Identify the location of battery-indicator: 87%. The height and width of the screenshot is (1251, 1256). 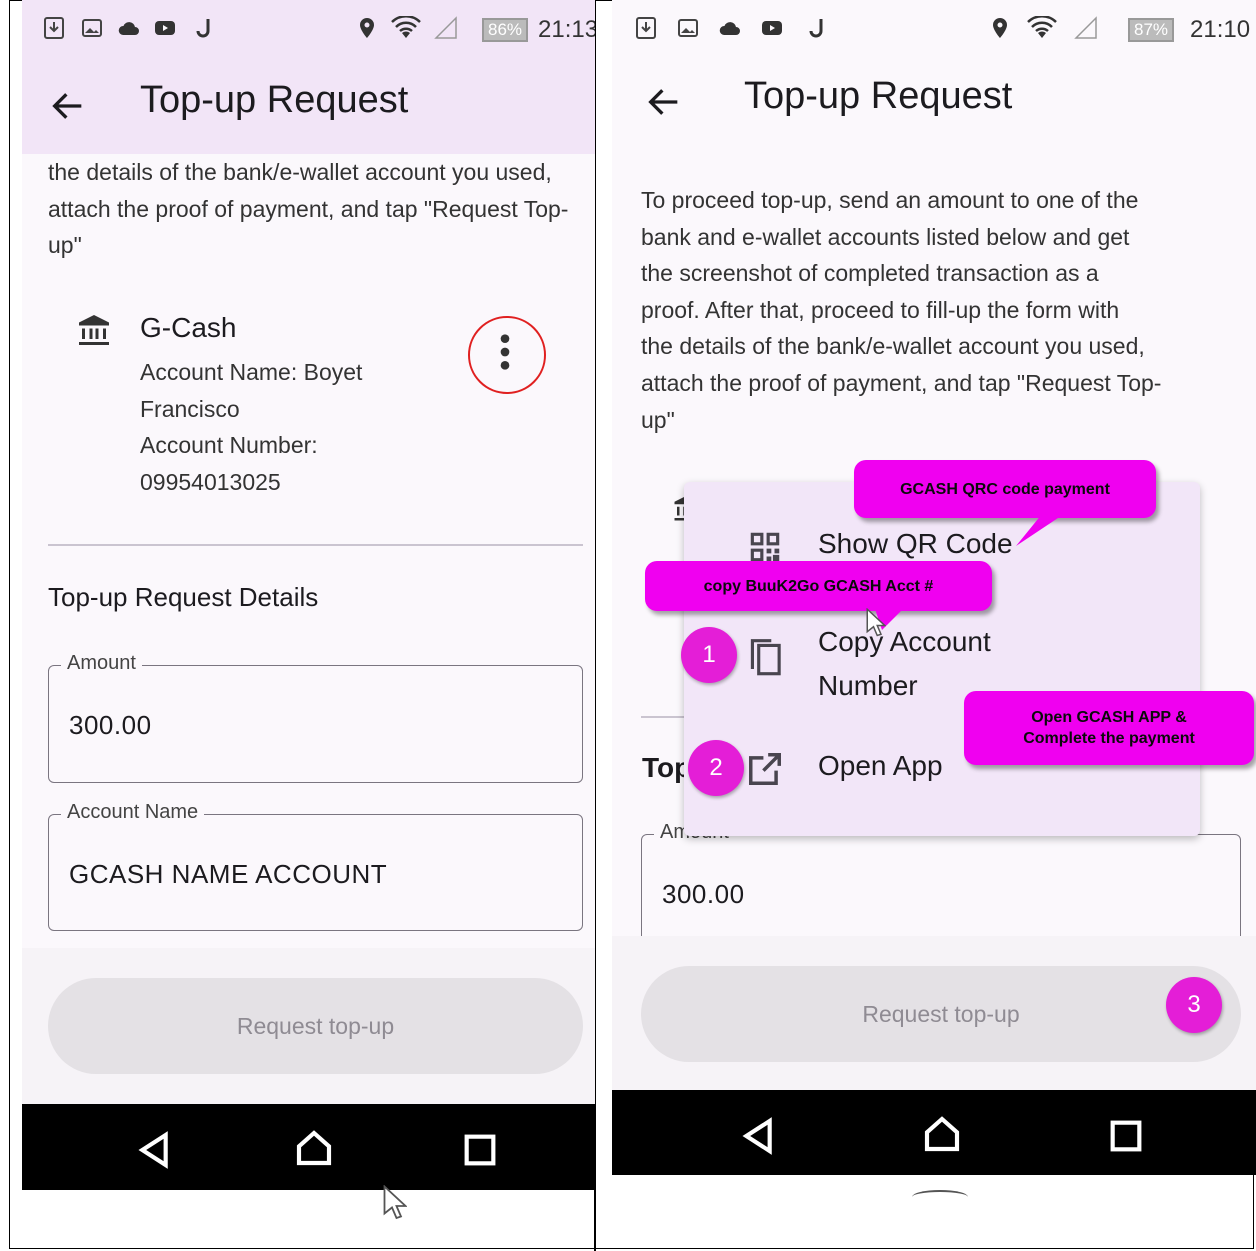
(1151, 30).